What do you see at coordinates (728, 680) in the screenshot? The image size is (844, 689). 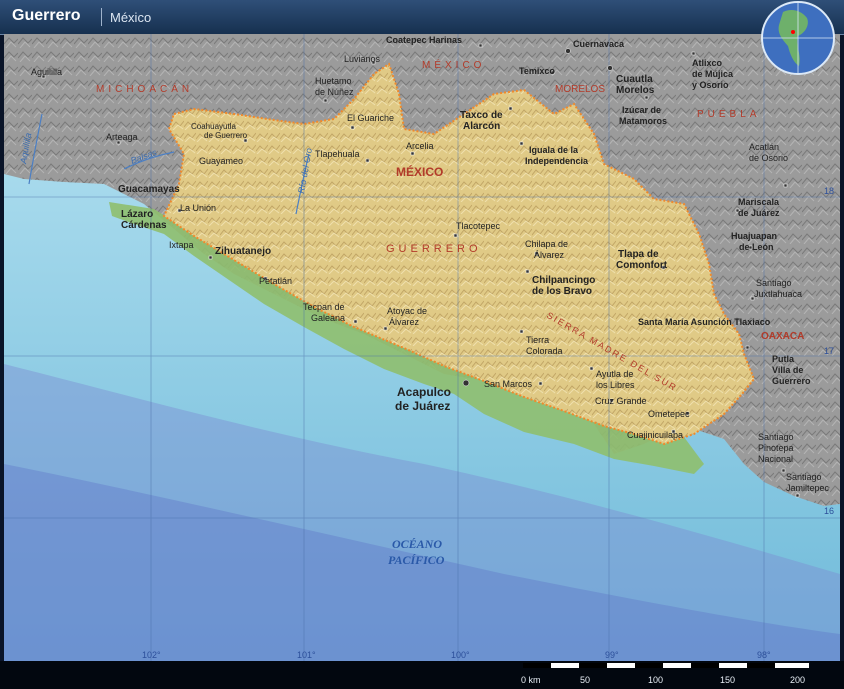 I see `scale-tick: 150` at bounding box center [728, 680].